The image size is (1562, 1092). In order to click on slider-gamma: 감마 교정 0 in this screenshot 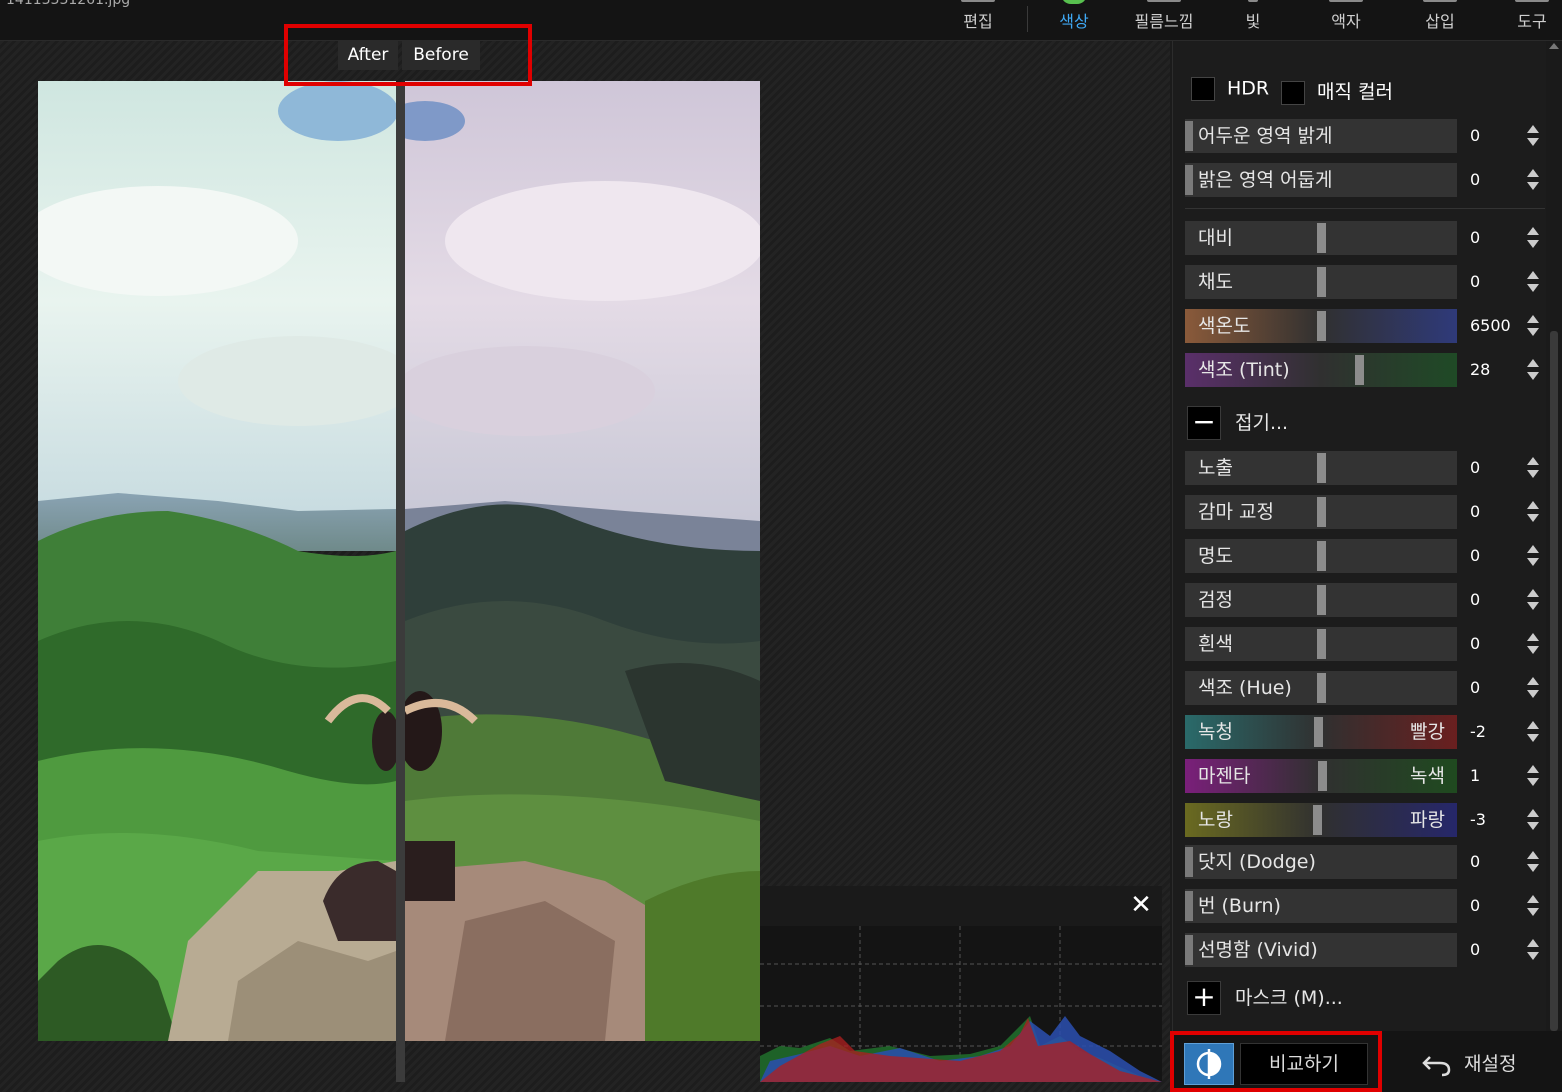, I will do `click(1365, 512)`.